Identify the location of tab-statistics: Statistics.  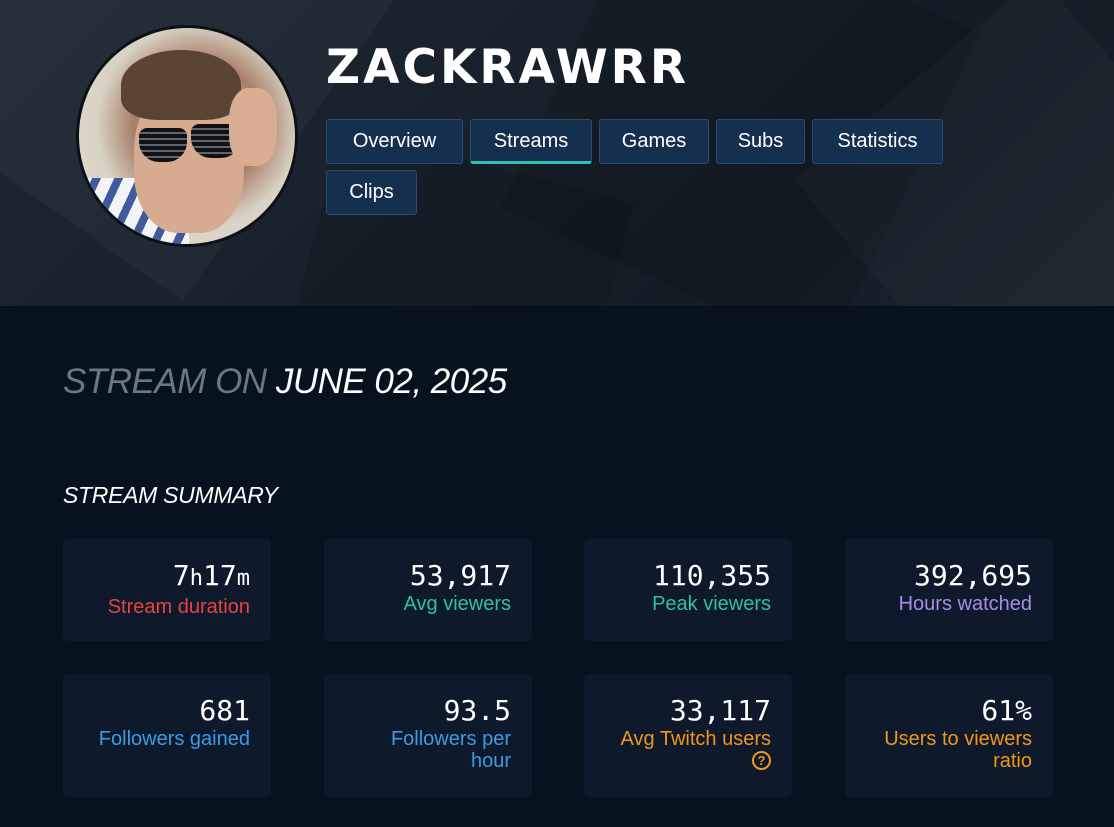
(877, 141).